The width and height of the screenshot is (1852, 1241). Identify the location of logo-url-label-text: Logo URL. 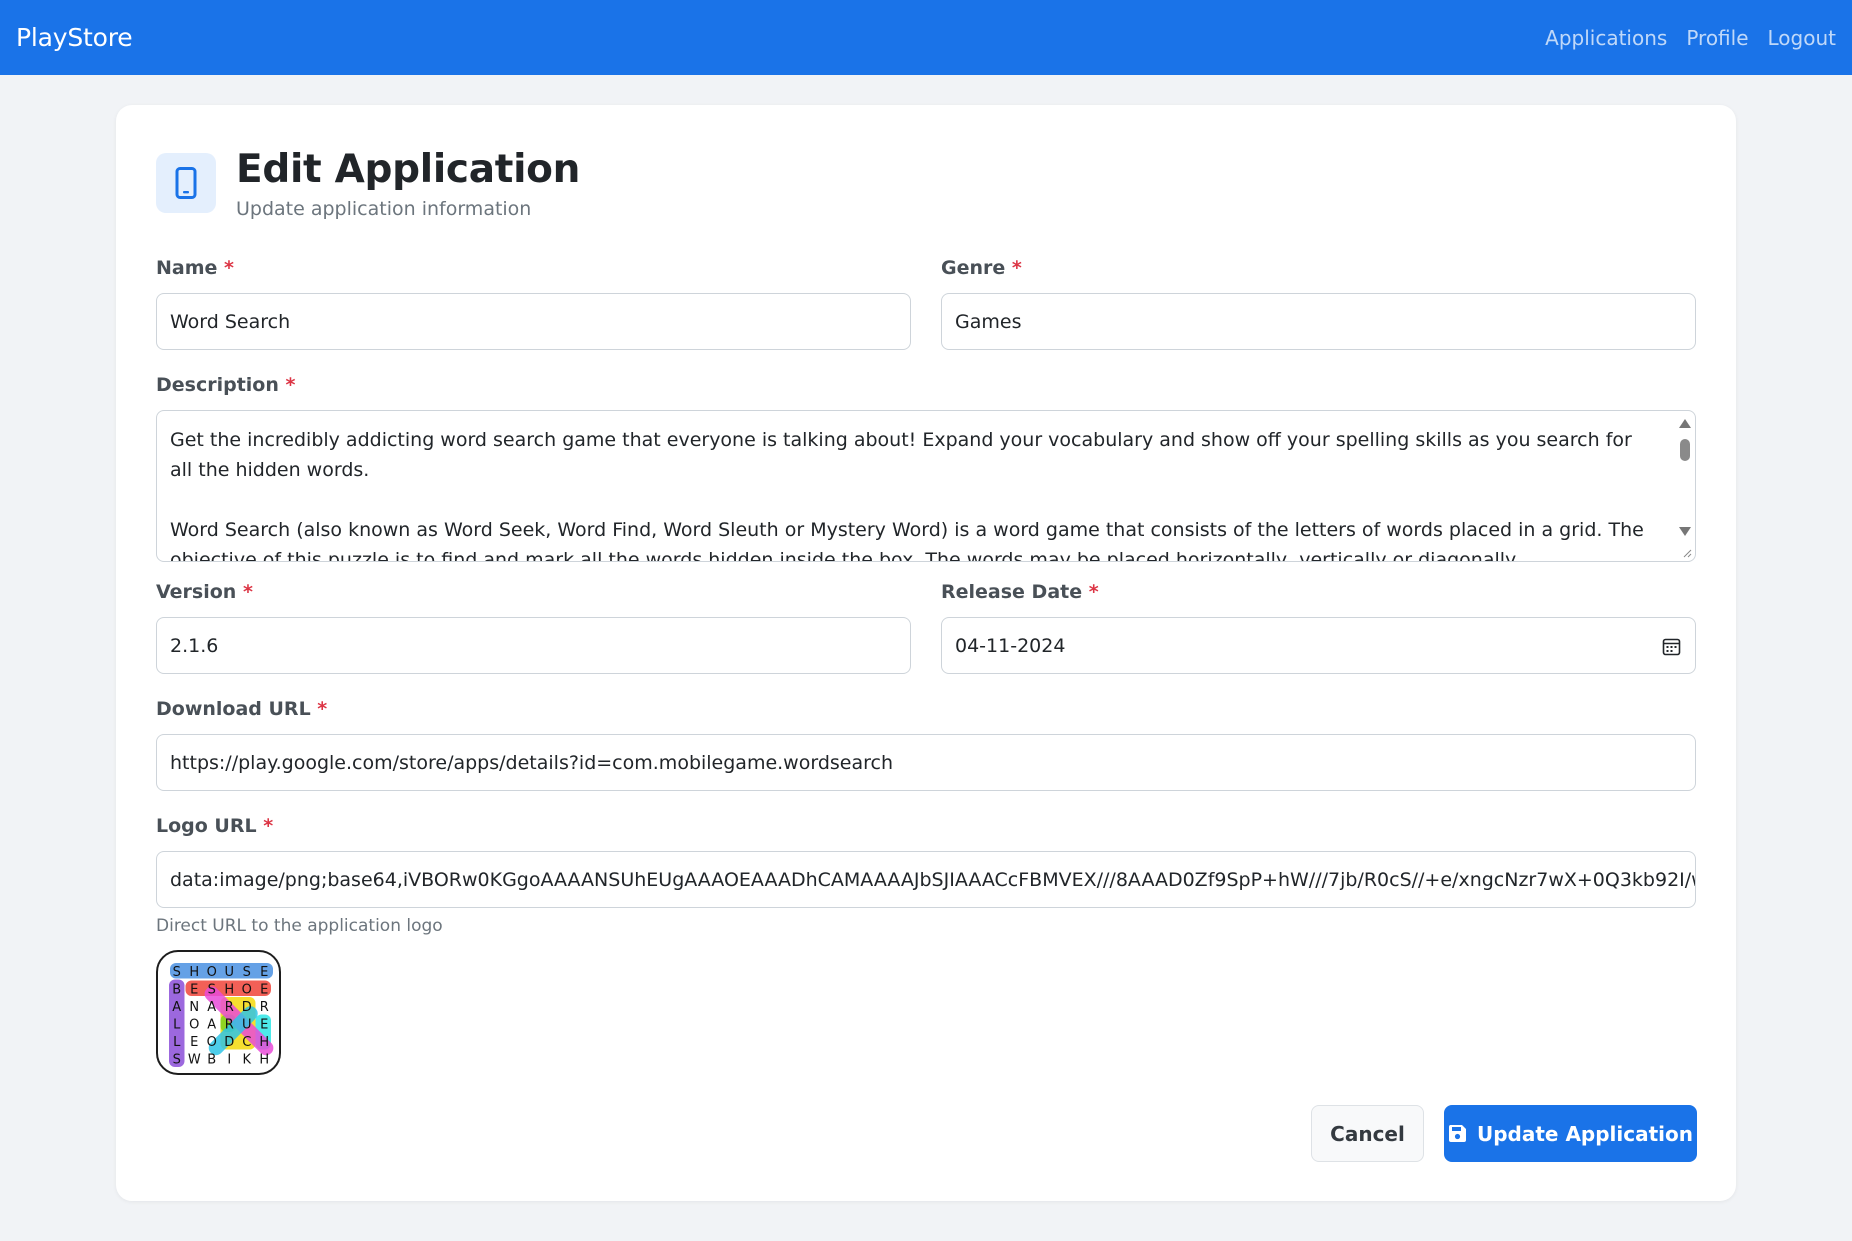
(206, 826).